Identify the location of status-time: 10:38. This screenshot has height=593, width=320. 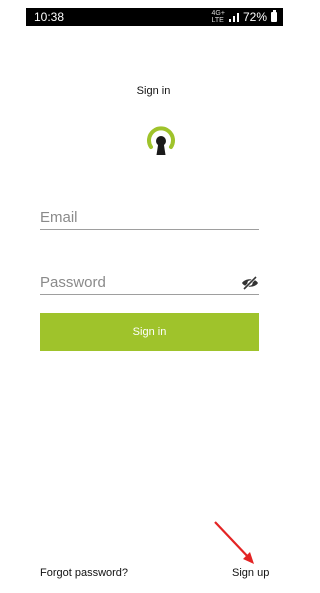
(49, 17).